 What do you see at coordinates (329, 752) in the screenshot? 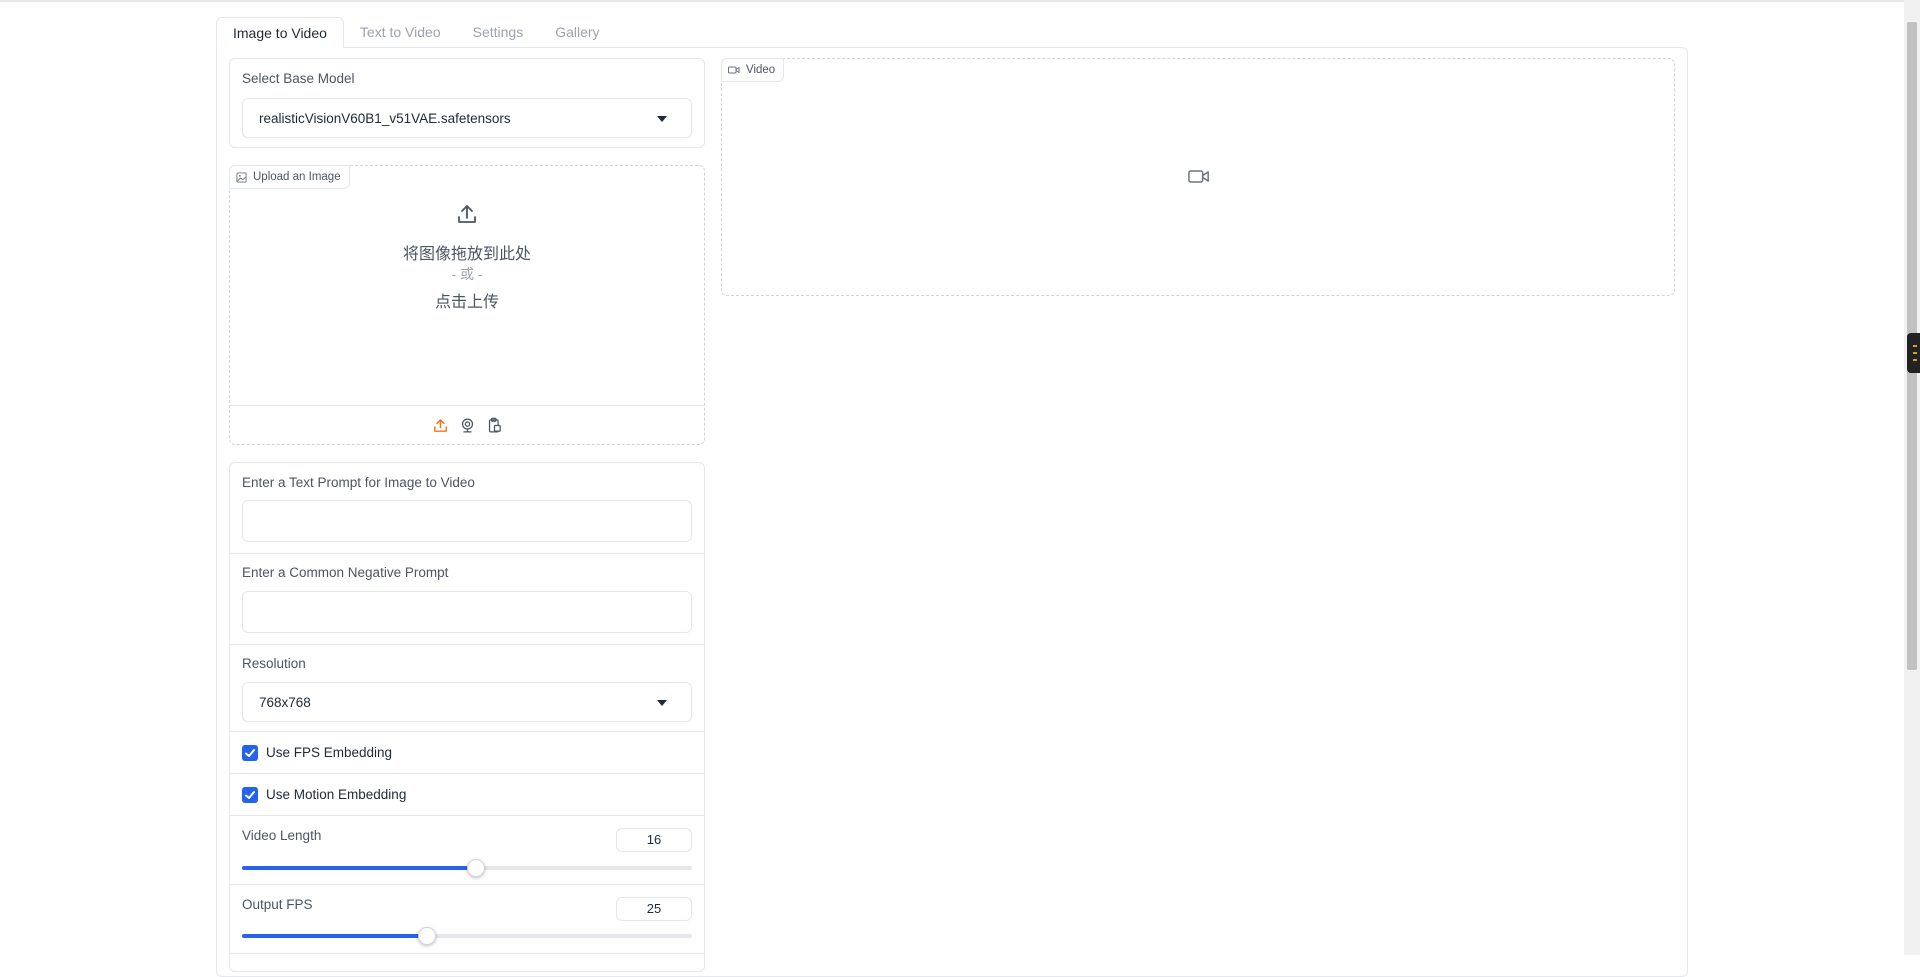
I see `fps-embedding-label: Use FPS Embedding` at bounding box center [329, 752].